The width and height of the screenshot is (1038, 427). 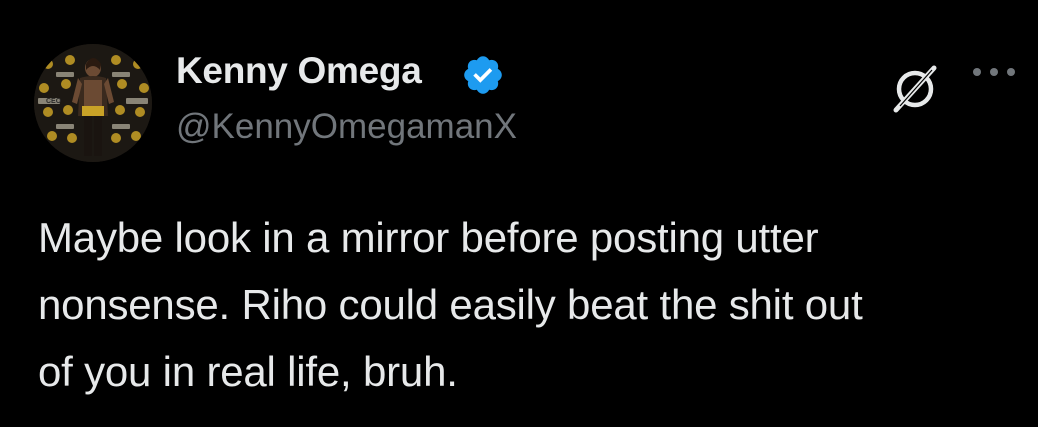 I want to click on avatar: CEO, so click(x=93, y=103).